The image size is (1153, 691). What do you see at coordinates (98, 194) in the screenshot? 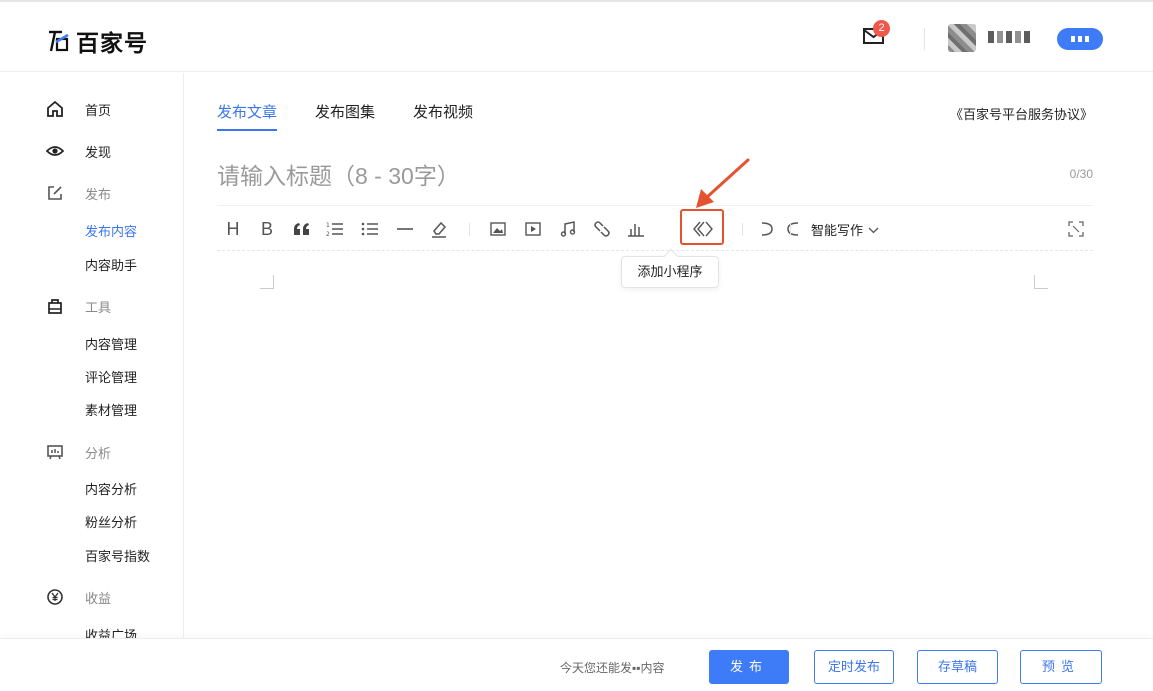
I see `sidebar-section-label: 发布` at bounding box center [98, 194].